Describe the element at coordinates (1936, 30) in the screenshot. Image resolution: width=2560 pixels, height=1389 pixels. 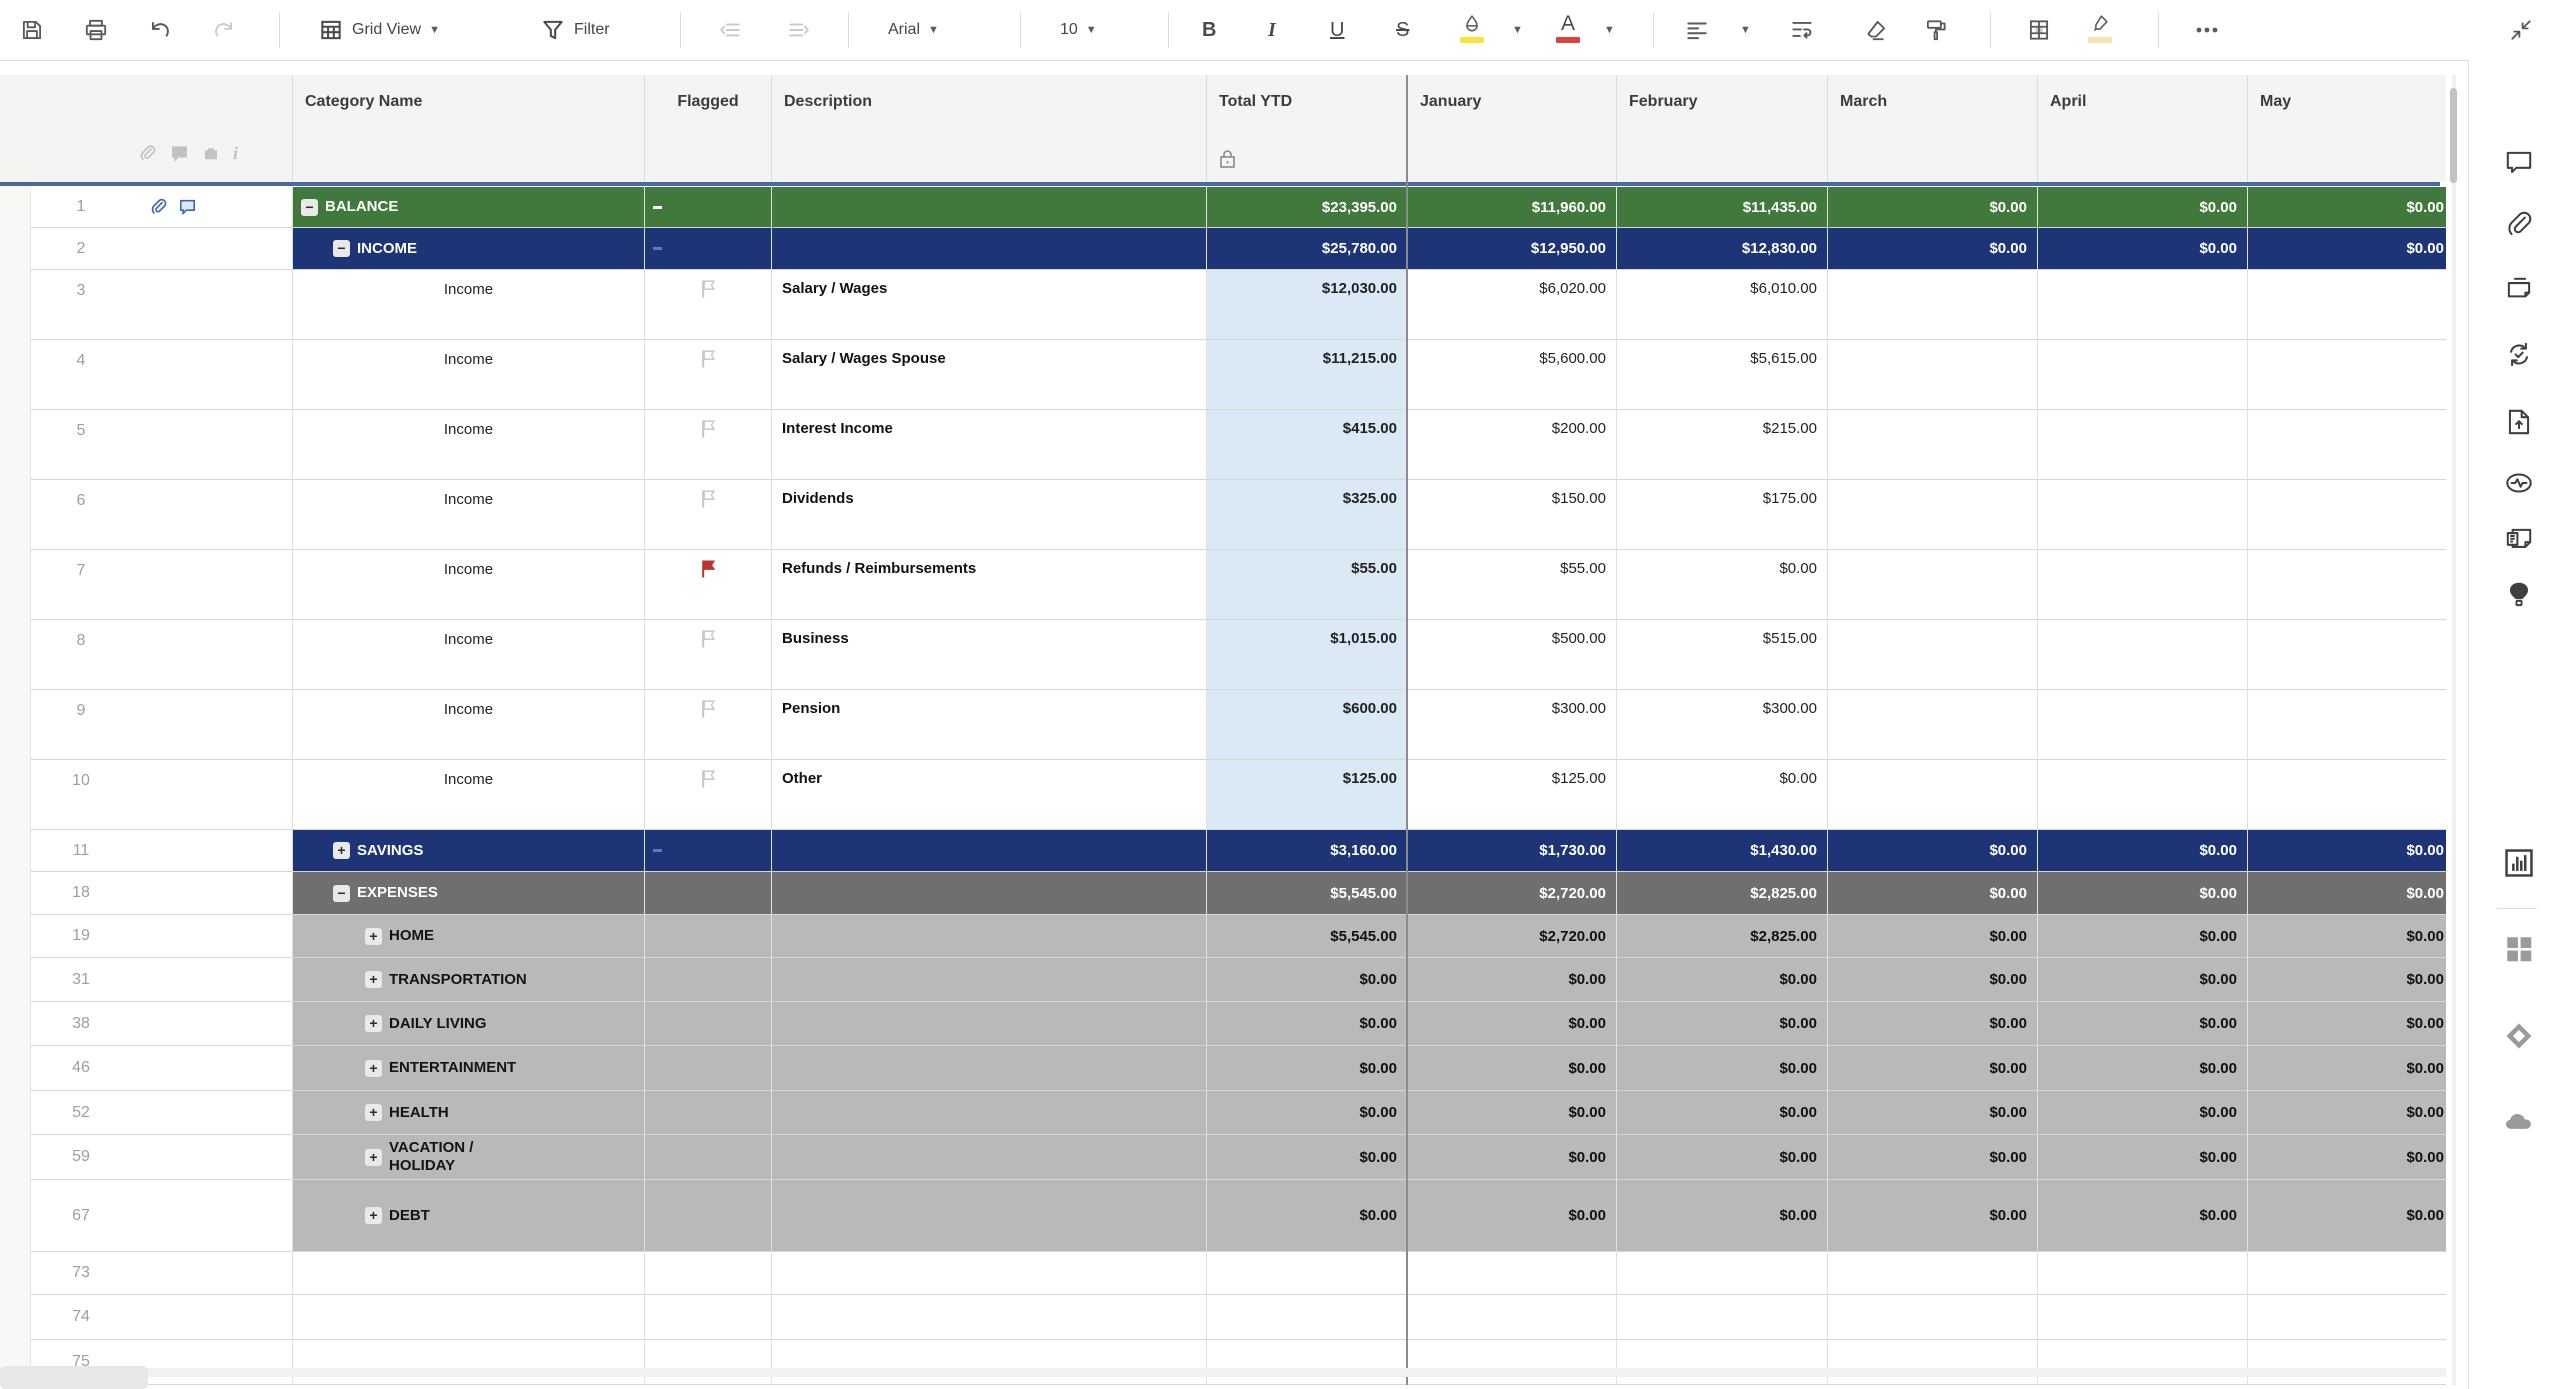
I see `format-painter-button` at that location.